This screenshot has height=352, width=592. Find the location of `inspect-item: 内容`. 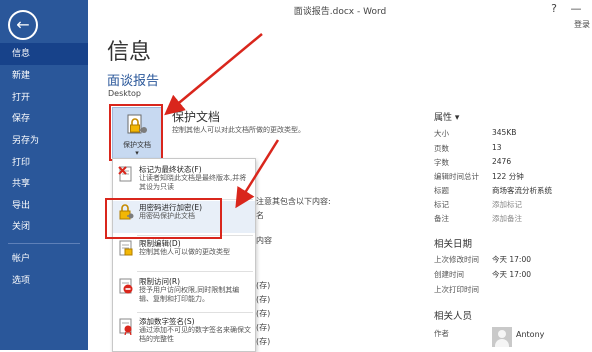

inspect-item: 内容 is located at coordinates (264, 240).